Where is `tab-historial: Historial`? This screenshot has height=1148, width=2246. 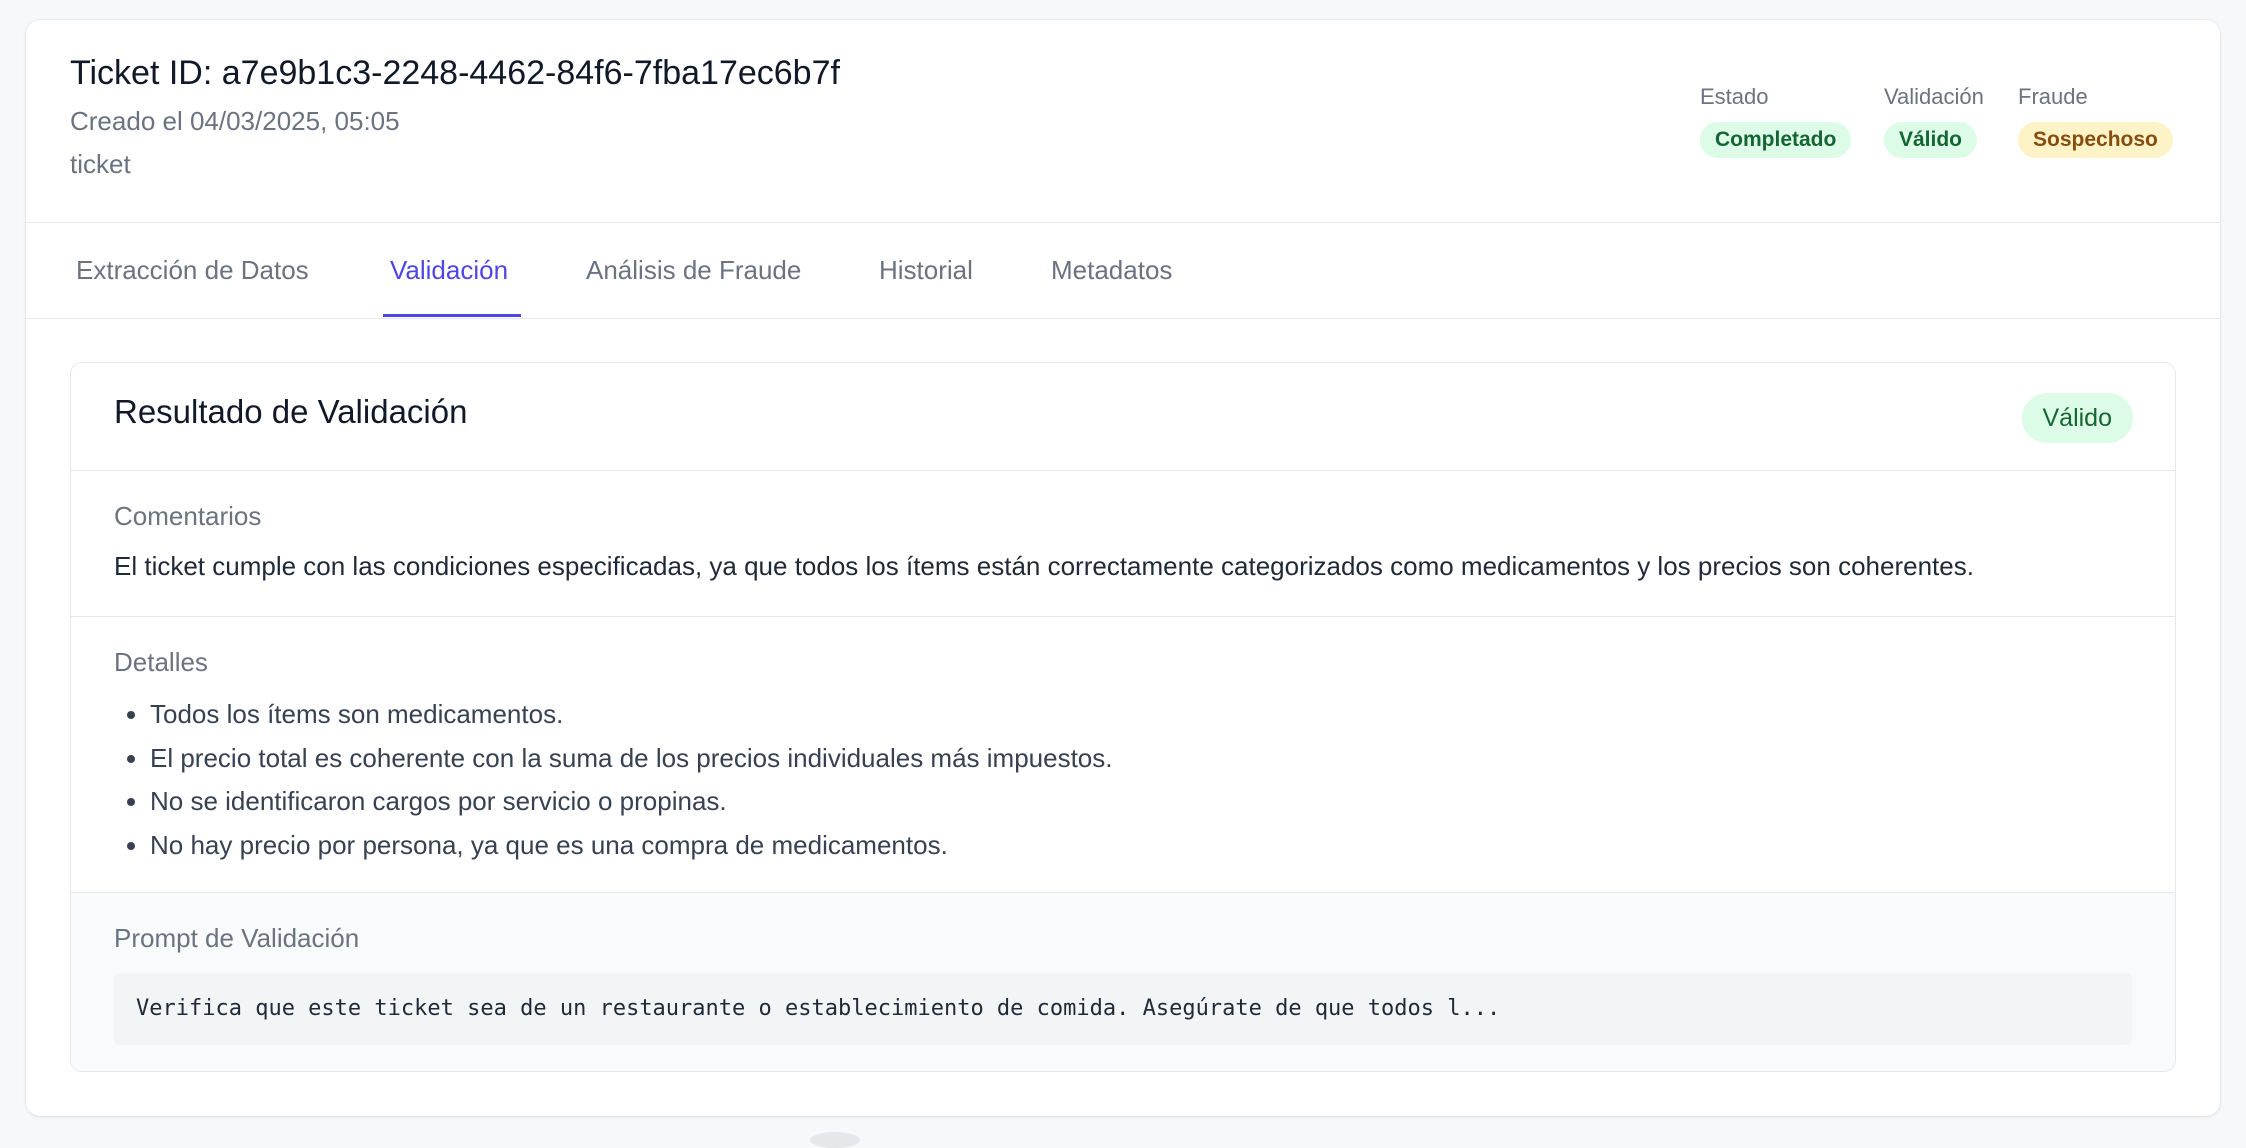 tab-historial: Historial is located at coordinates (926, 270).